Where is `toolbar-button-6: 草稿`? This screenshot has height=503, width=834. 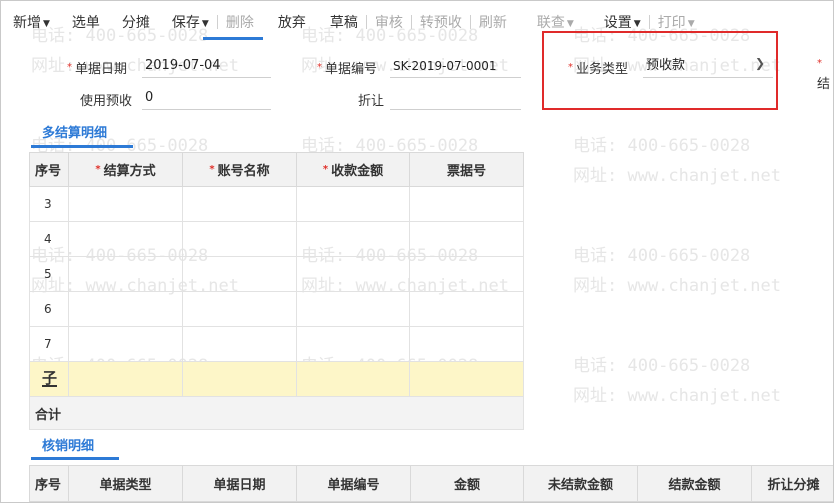
toolbar-button-6: 草稿 is located at coordinates (344, 22).